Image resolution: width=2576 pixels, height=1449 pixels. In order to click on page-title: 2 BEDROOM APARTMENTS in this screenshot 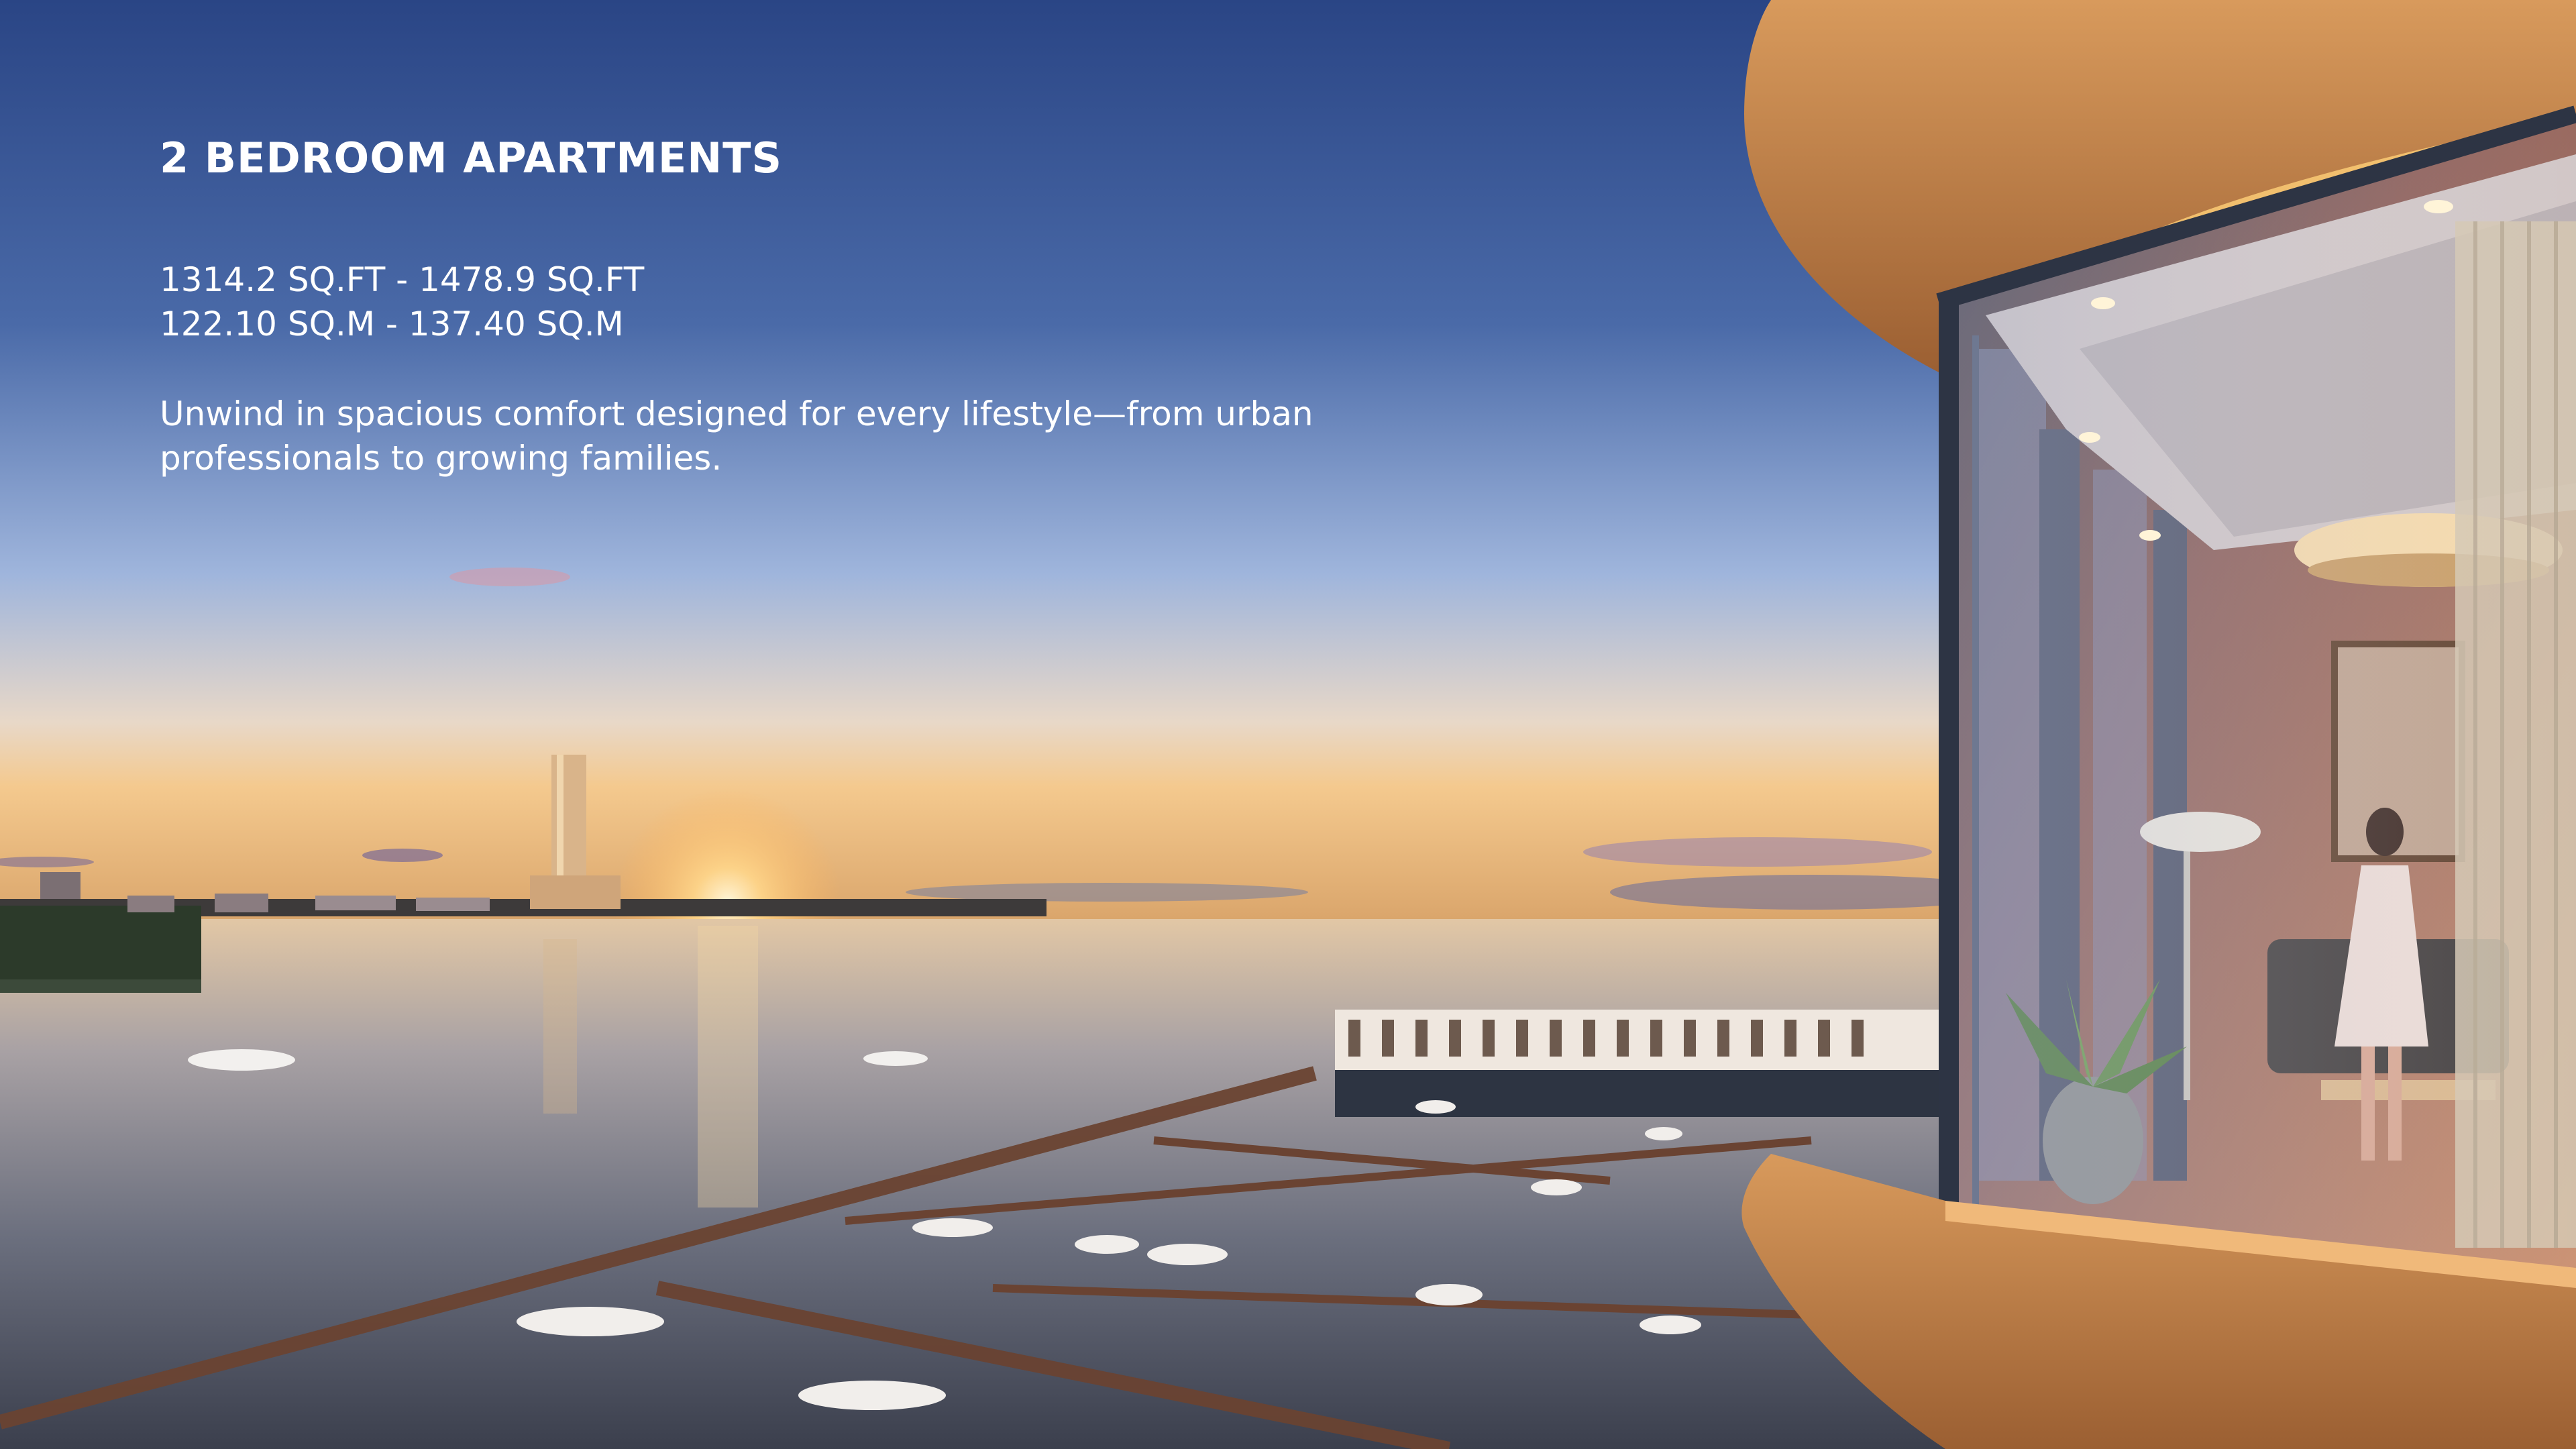, I will do `click(471, 157)`.